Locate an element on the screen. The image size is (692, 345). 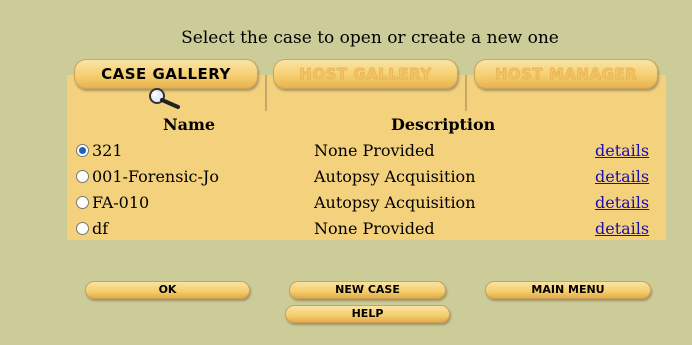
magnifier-icon is located at coordinates (164, 98).